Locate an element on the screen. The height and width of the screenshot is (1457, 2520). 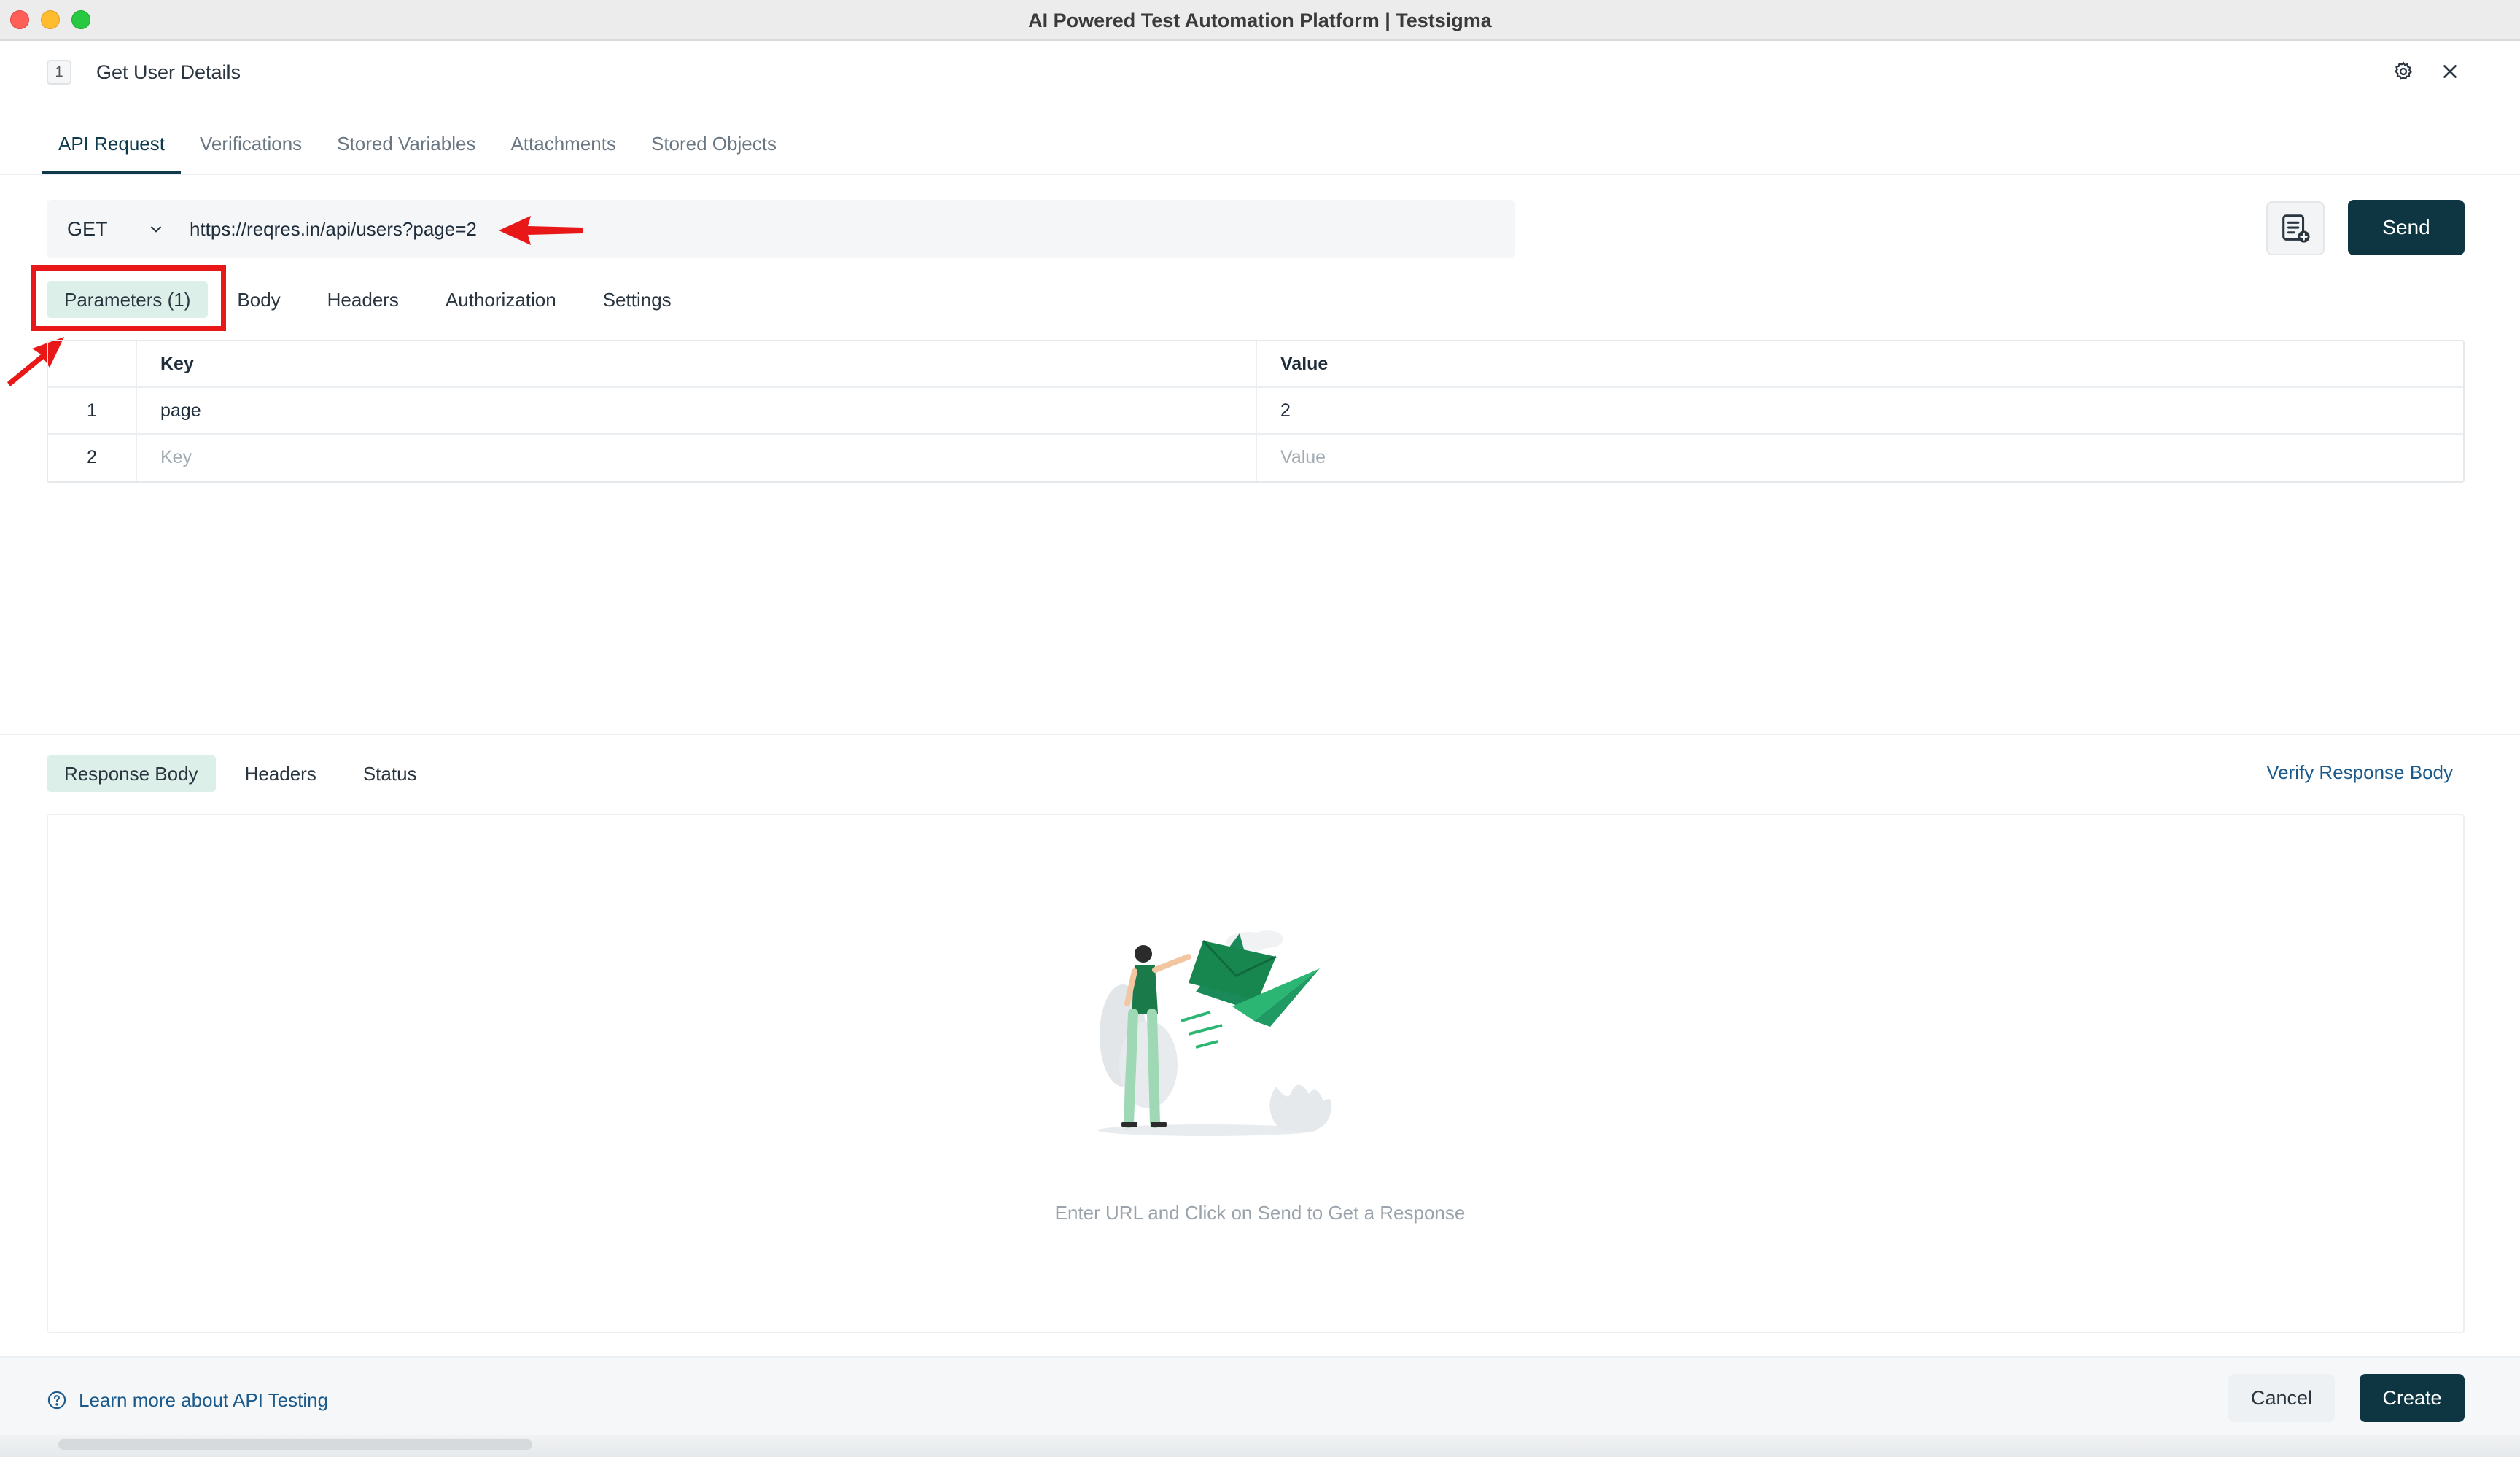
empty-state-illustration is located at coordinates (1214, 1033).